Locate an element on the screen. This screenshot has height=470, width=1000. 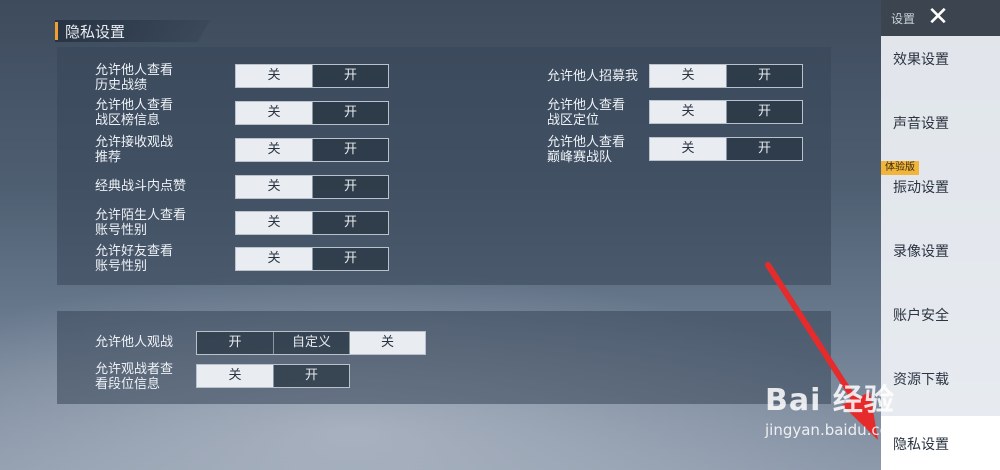
toggle-spectate-recommend: 关 开 is located at coordinates (312, 150).